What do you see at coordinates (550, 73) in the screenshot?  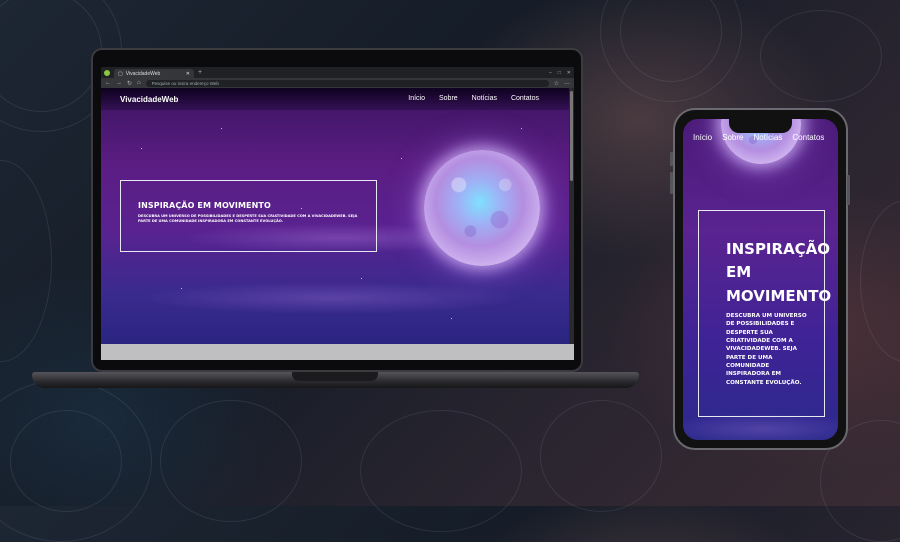 I see `minimize-button: –` at bounding box center [550, 73].